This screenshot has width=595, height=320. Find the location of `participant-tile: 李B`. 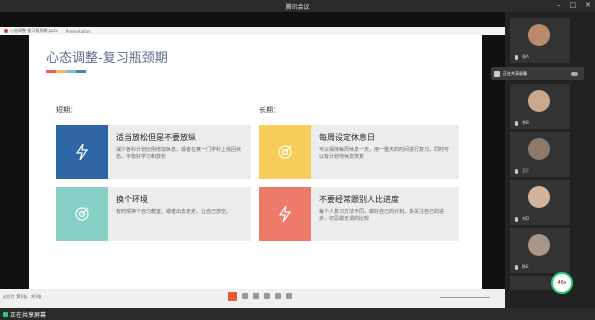

participant-tile: 李B is located at coordinates (540, 106).